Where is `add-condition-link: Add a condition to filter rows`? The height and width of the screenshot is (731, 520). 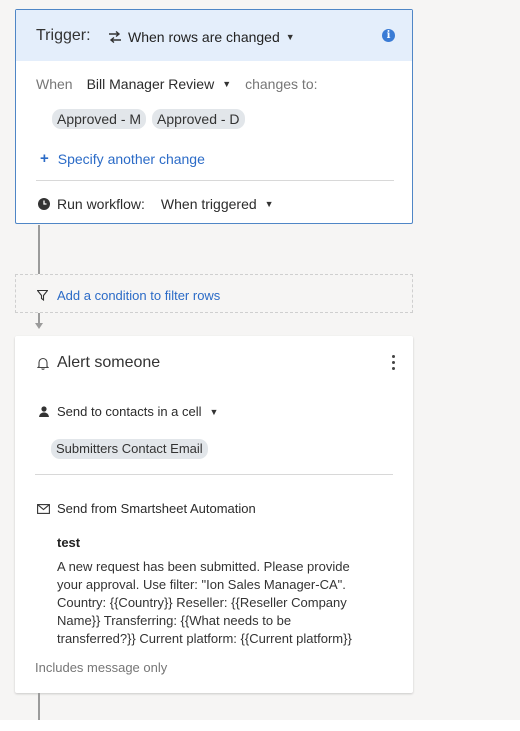 add-condition-link: Add a condition to filter rows is located at coordinates (128, 295).